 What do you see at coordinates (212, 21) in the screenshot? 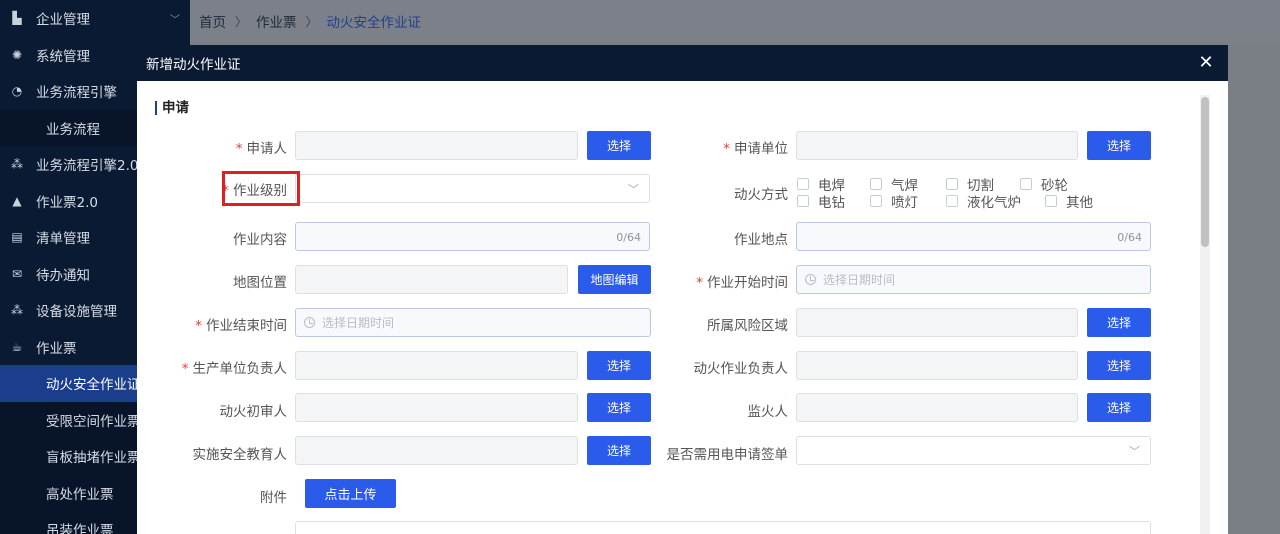
I see `breadcrumb-home: 首页` at bounding box center [212, 21].